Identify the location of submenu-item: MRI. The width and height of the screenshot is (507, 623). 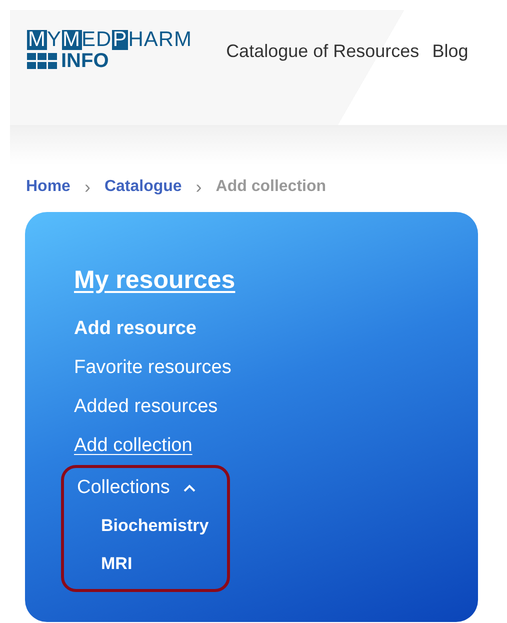
(143, 564).